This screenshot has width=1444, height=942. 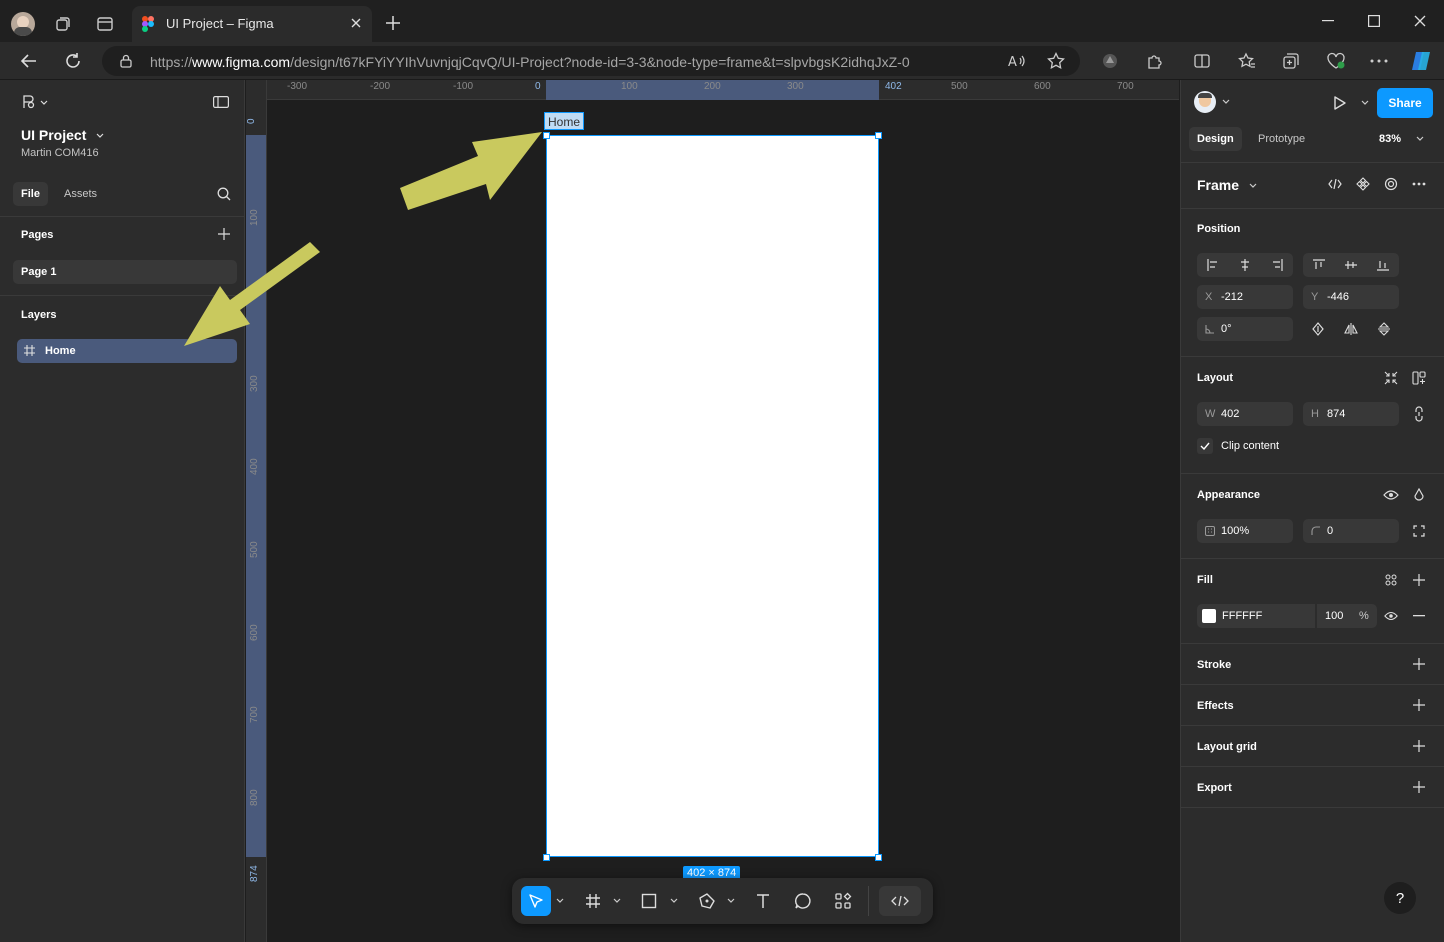 I want to click on comment-tool-button, so click(x=803, y=901).